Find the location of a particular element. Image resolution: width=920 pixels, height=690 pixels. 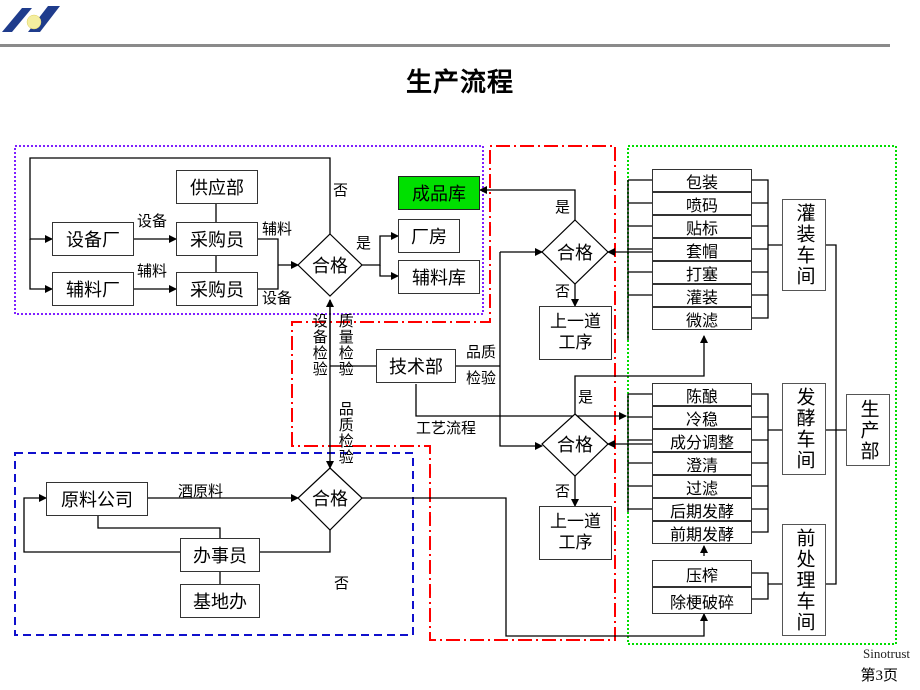

plant-box: 厂房 is located at coordinates (429, 236).